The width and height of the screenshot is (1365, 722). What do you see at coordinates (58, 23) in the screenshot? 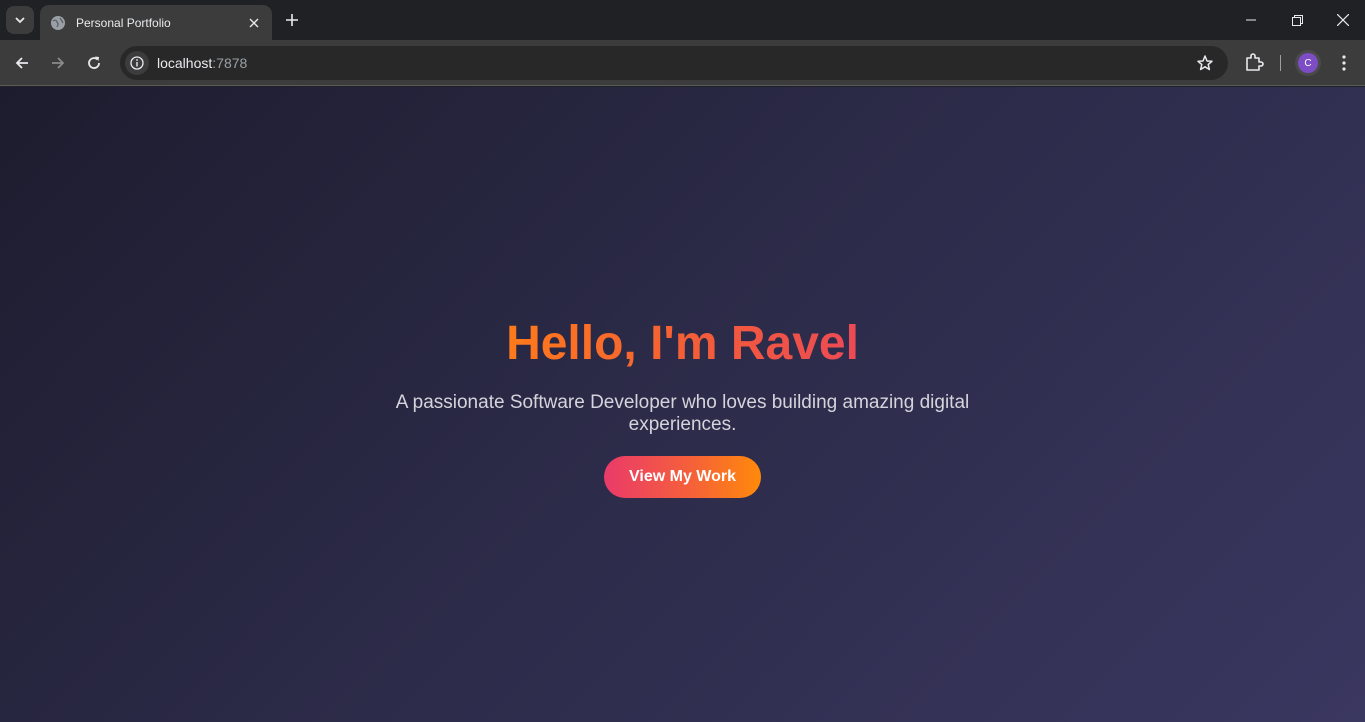
I see `globe-icon` at bounding box center [58, 23].